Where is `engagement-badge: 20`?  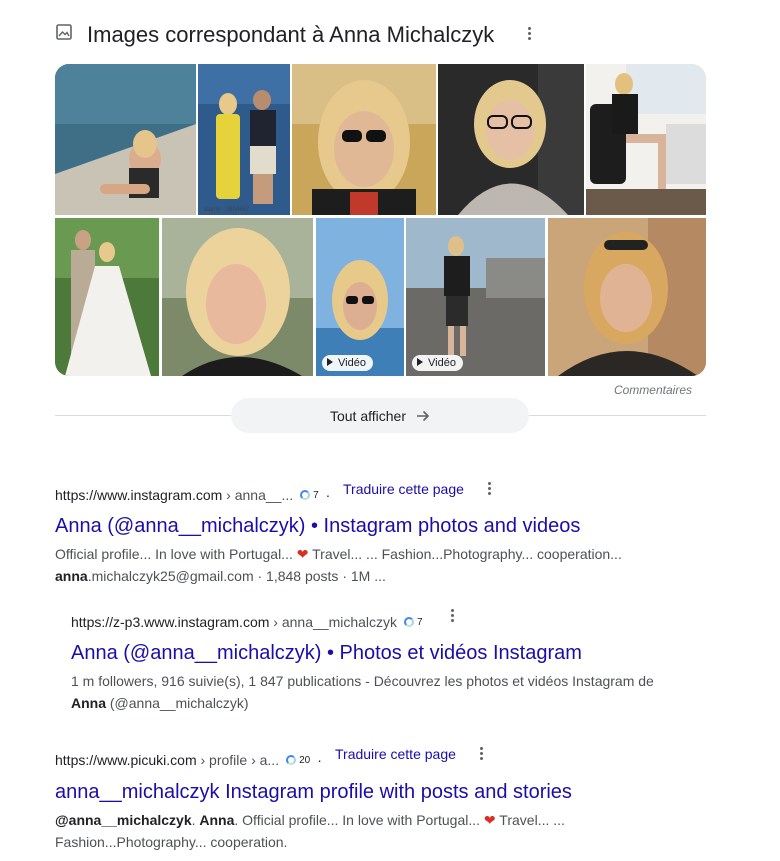
engagement-badge: 20 is located at coordinates (298, 760).